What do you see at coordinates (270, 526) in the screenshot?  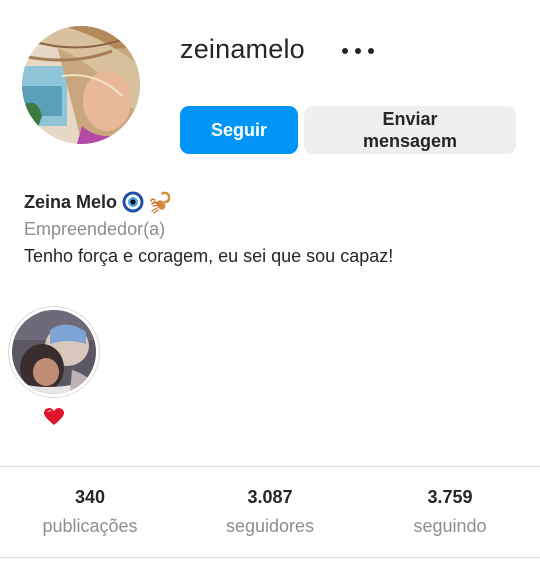 I see `stat-followers-label: seguidores` at bounding box center [270, 526].